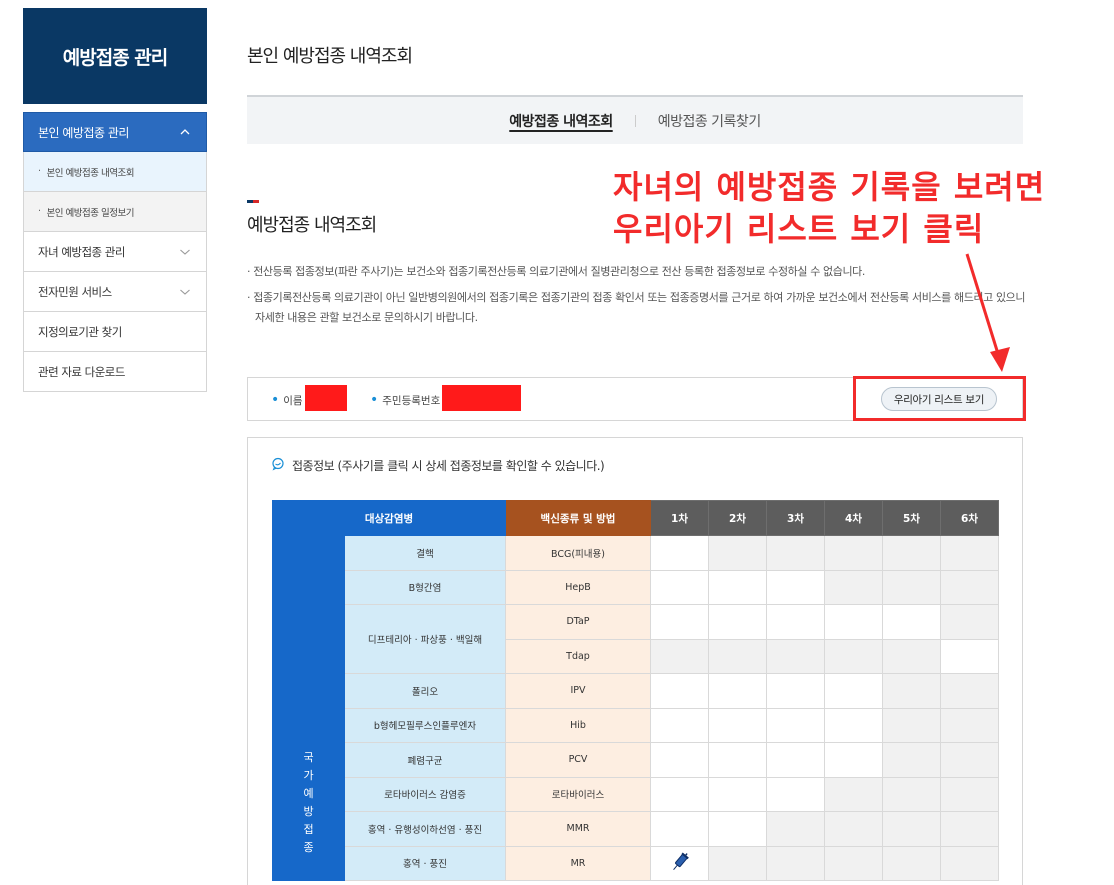  What do you see at coordinates (561, 121) in the screenshot?
I see `tab-vaccination-history: 예방접종 내역조회` at bounding box center [561, 121].